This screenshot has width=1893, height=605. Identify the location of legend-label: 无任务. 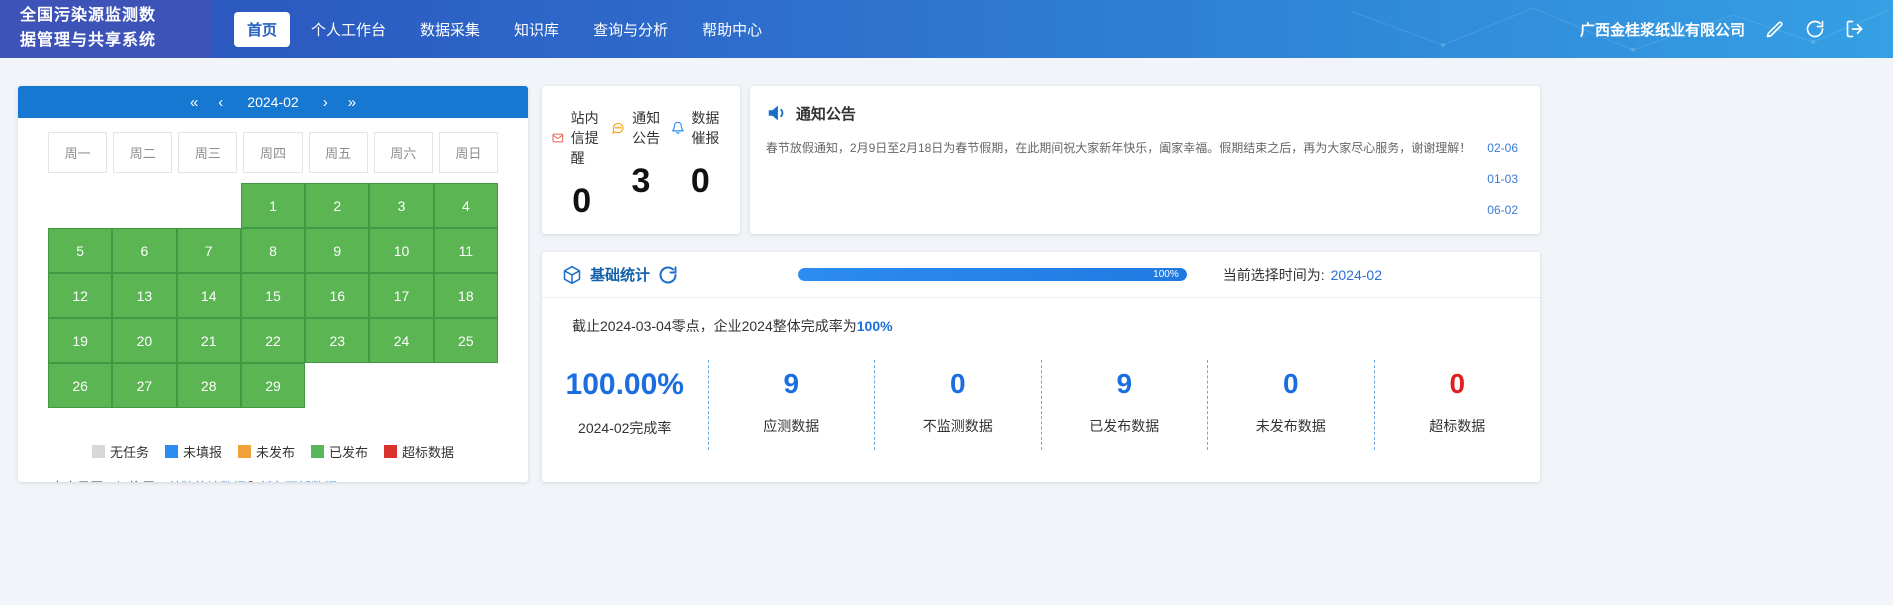
(129, 452).